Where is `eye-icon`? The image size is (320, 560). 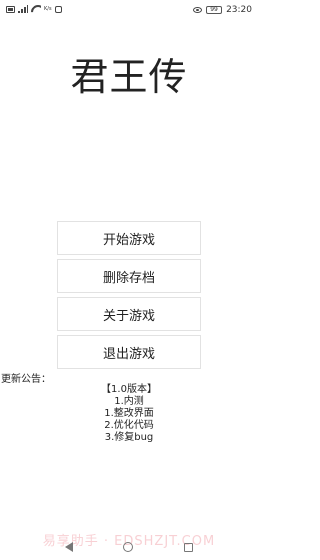
eye-icon is located at coordinates (198, 10).